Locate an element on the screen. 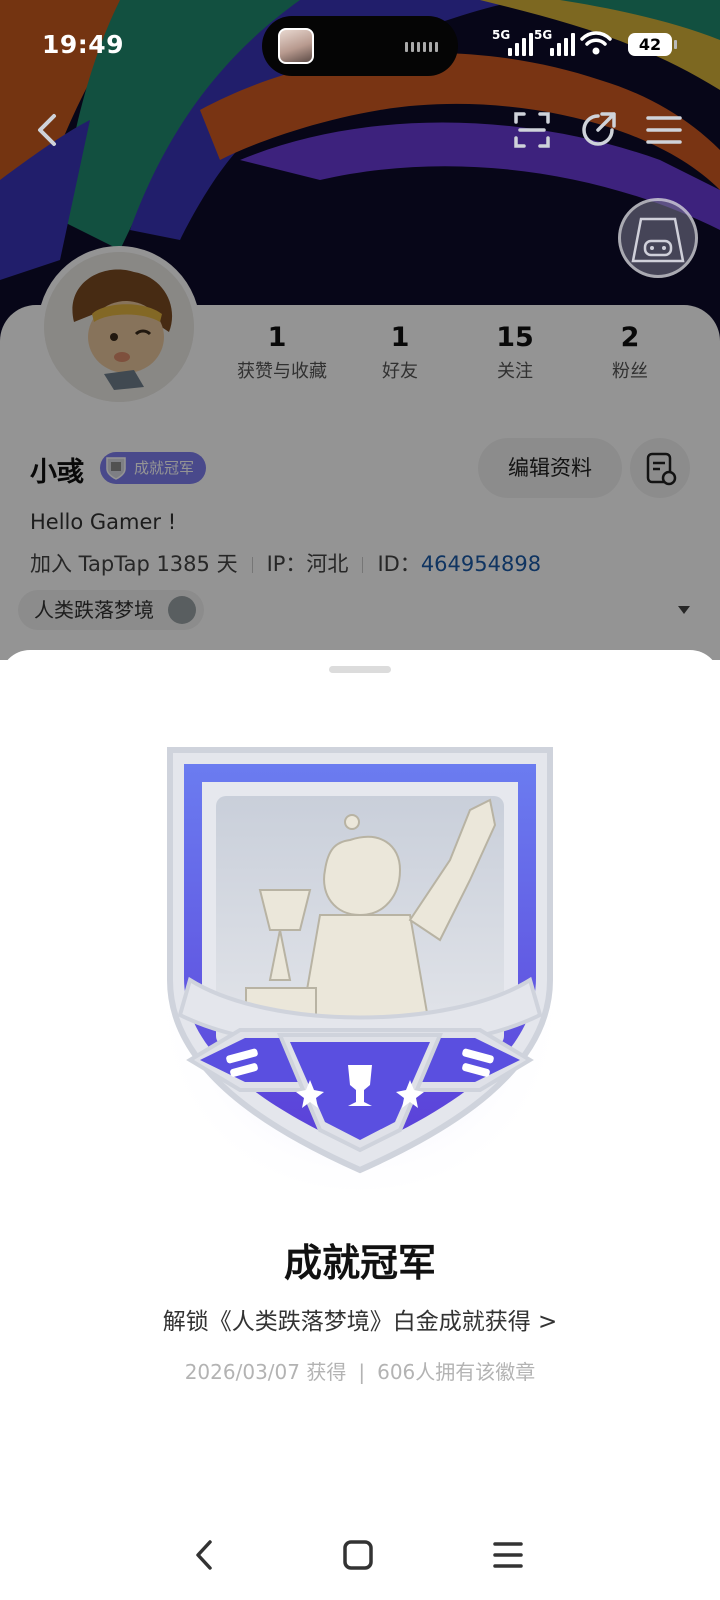  gamepad-medal-icon is located at coordinates (658, 240).